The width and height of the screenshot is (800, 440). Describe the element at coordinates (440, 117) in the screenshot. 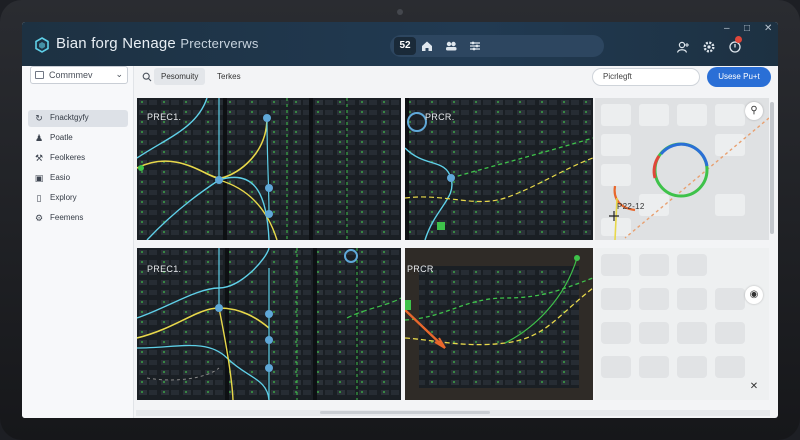

I see `panel-2-label: PRCR.` at that location.